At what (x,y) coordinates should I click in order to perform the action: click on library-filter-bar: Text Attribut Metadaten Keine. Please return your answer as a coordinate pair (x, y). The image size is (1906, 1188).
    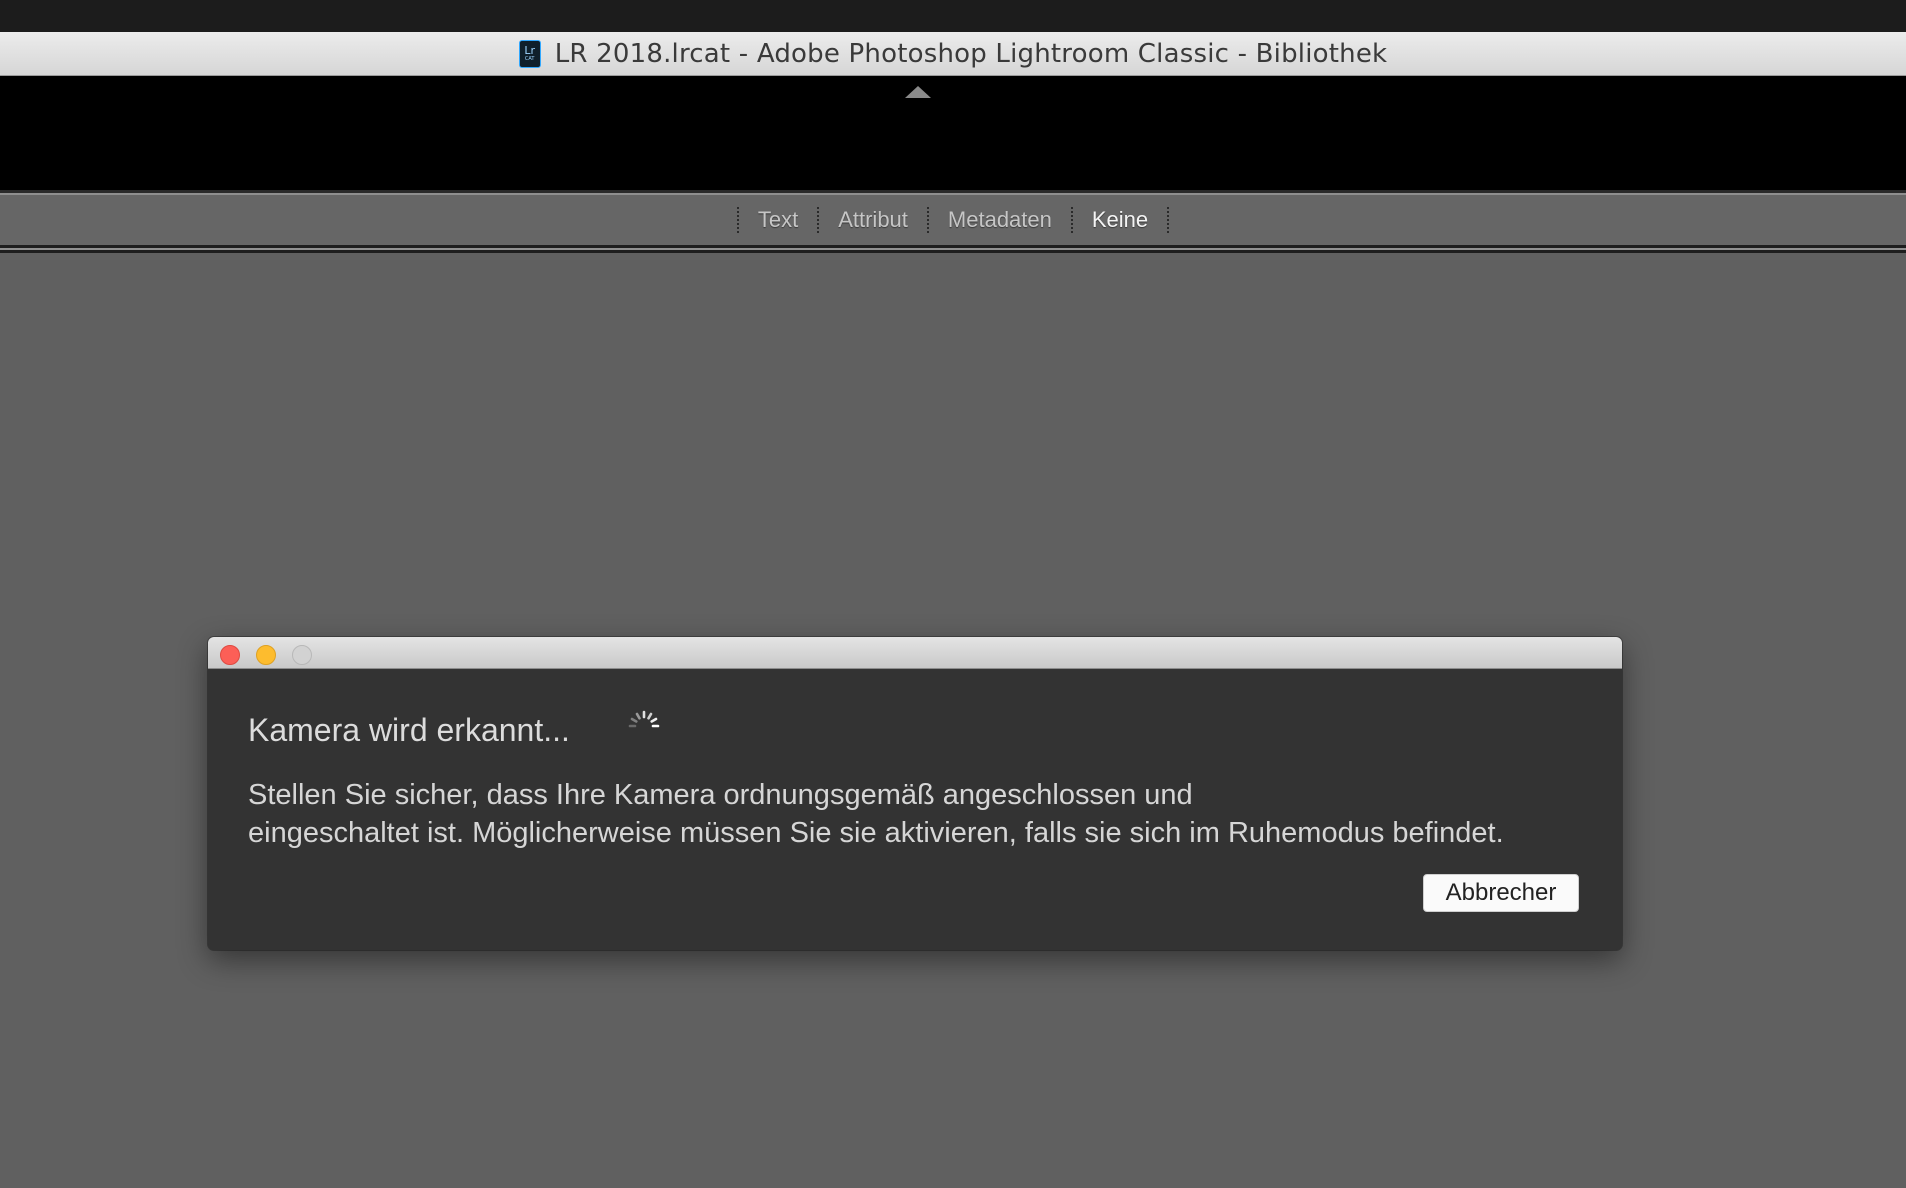
    Looking at the image, I should click on (953, 220).